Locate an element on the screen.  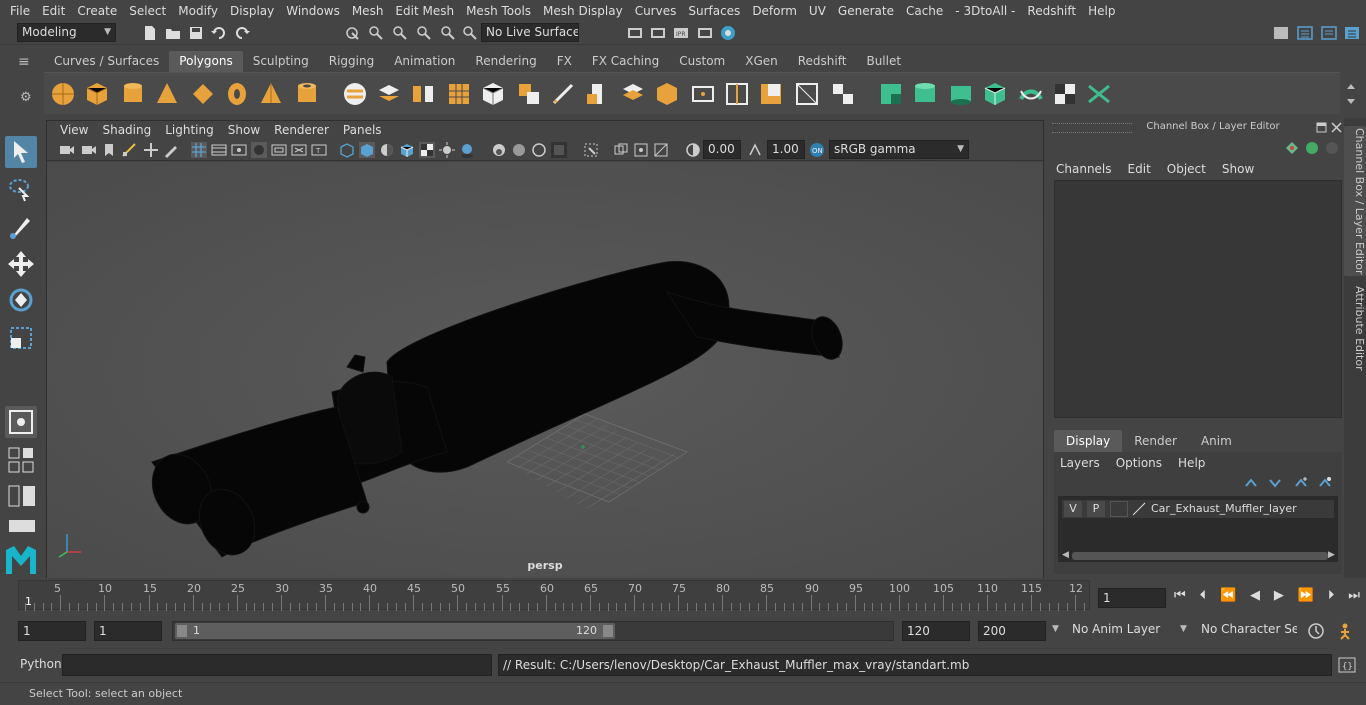
exposure-field: 0.00 is located at coordinates (722, 149).